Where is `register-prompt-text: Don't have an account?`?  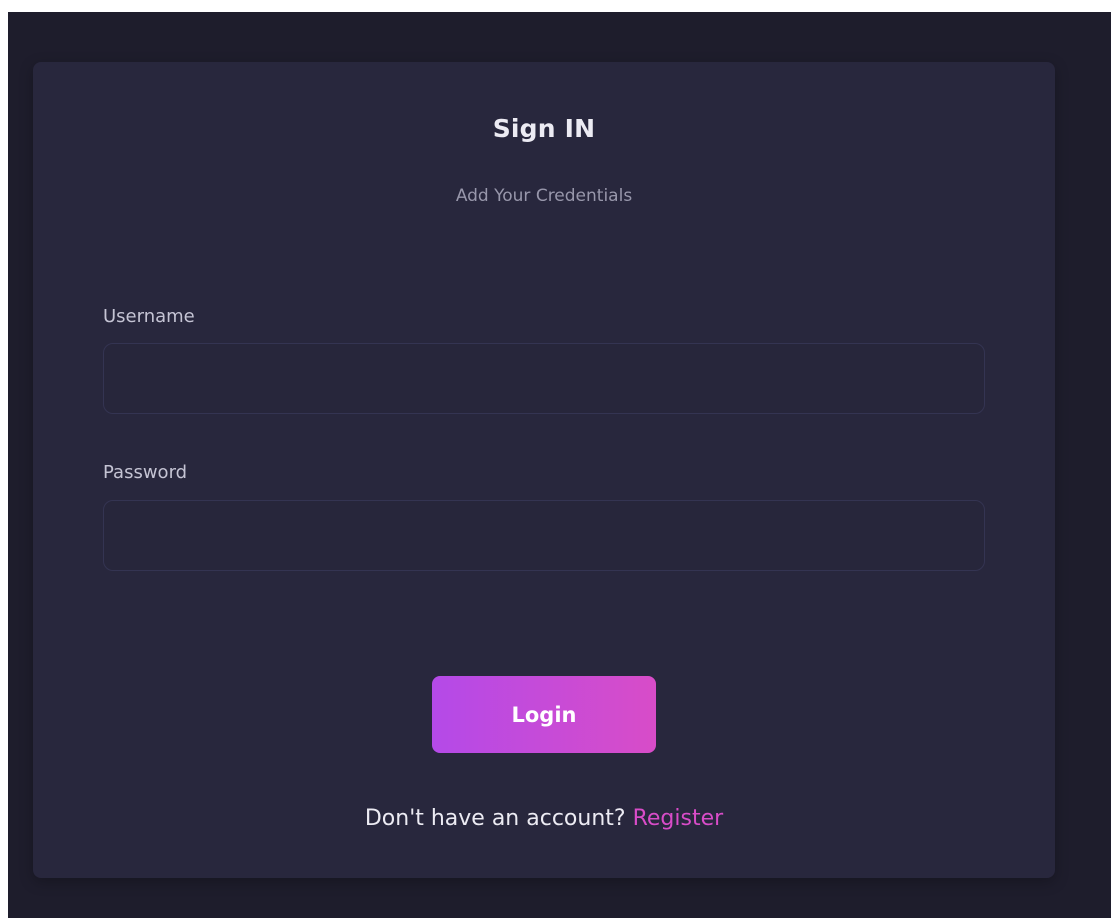
register-prompt-text: Don't have an account? is located at coordinates (495, 818).